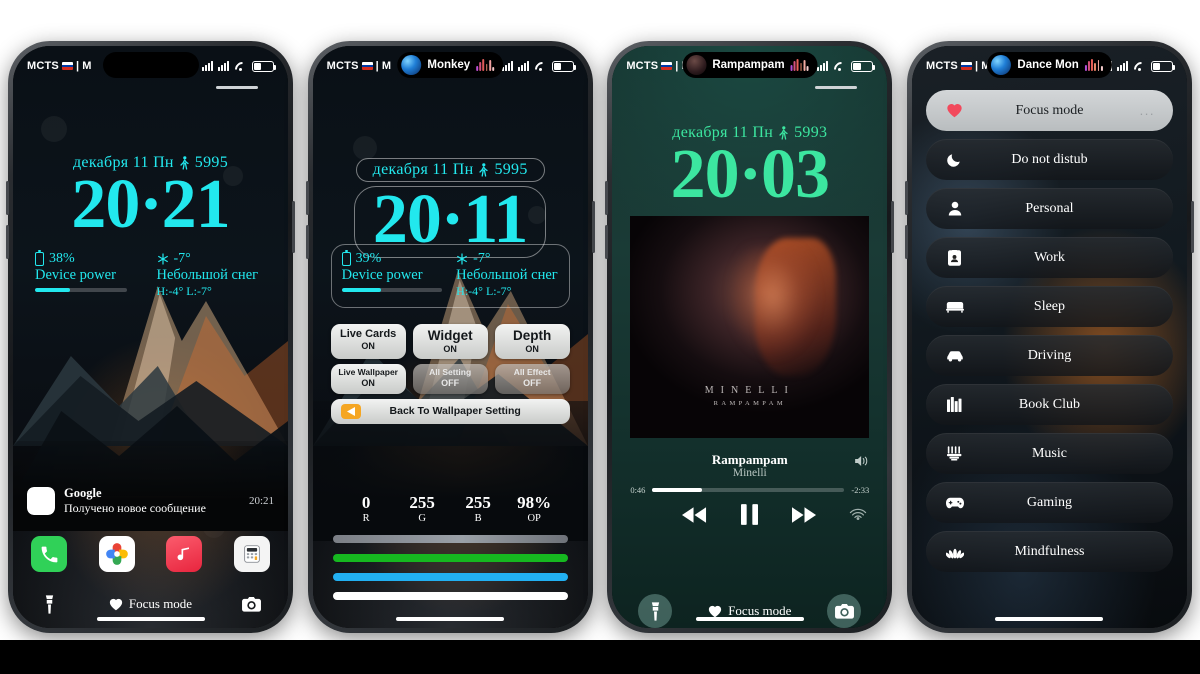  Describe the element at coordinates (450, 65) in the screenshot. I see `dynamic-island-music: Monkey` at that location.